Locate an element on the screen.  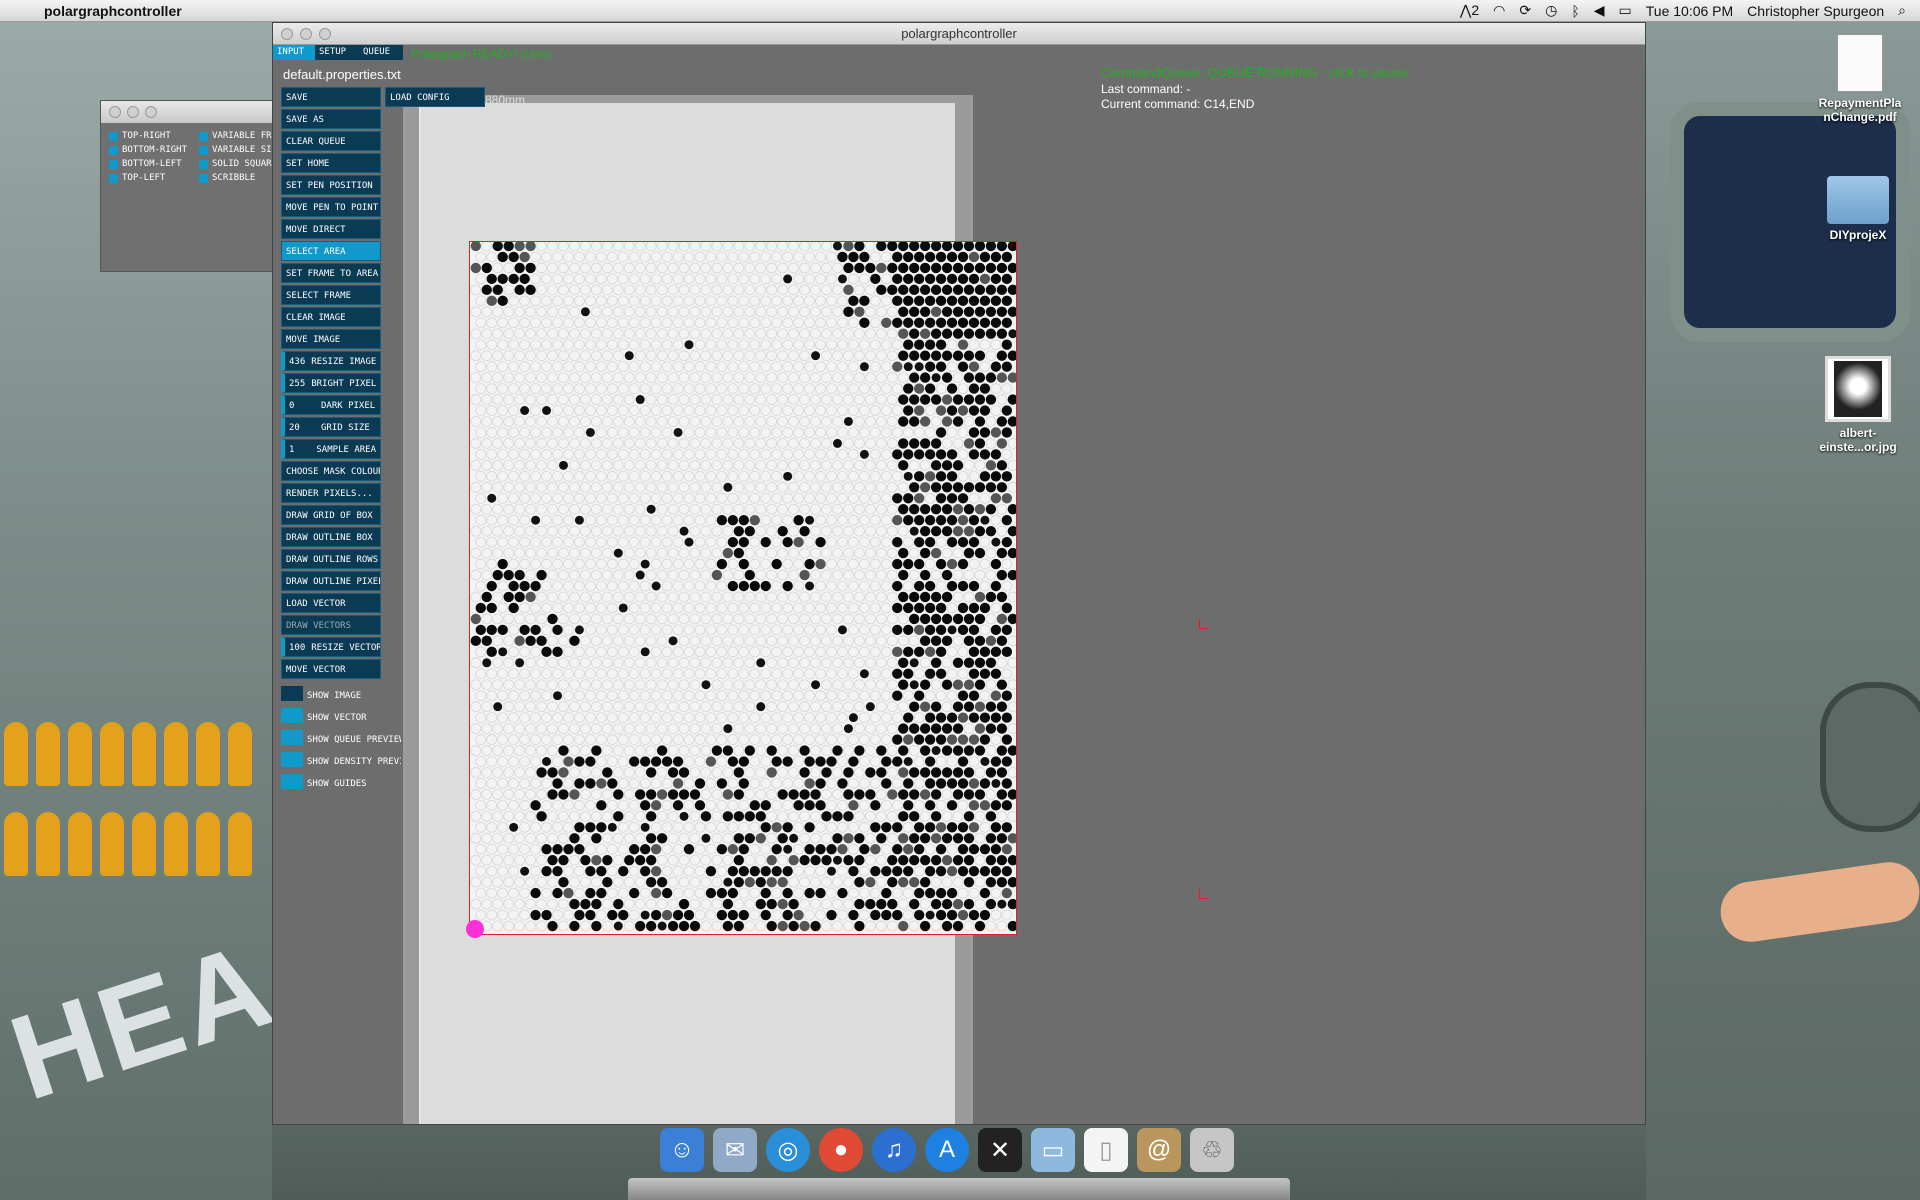
show-queue-preview-toggle: SHOW QUEUE PREVIEW is located at coordinates (341, 735).